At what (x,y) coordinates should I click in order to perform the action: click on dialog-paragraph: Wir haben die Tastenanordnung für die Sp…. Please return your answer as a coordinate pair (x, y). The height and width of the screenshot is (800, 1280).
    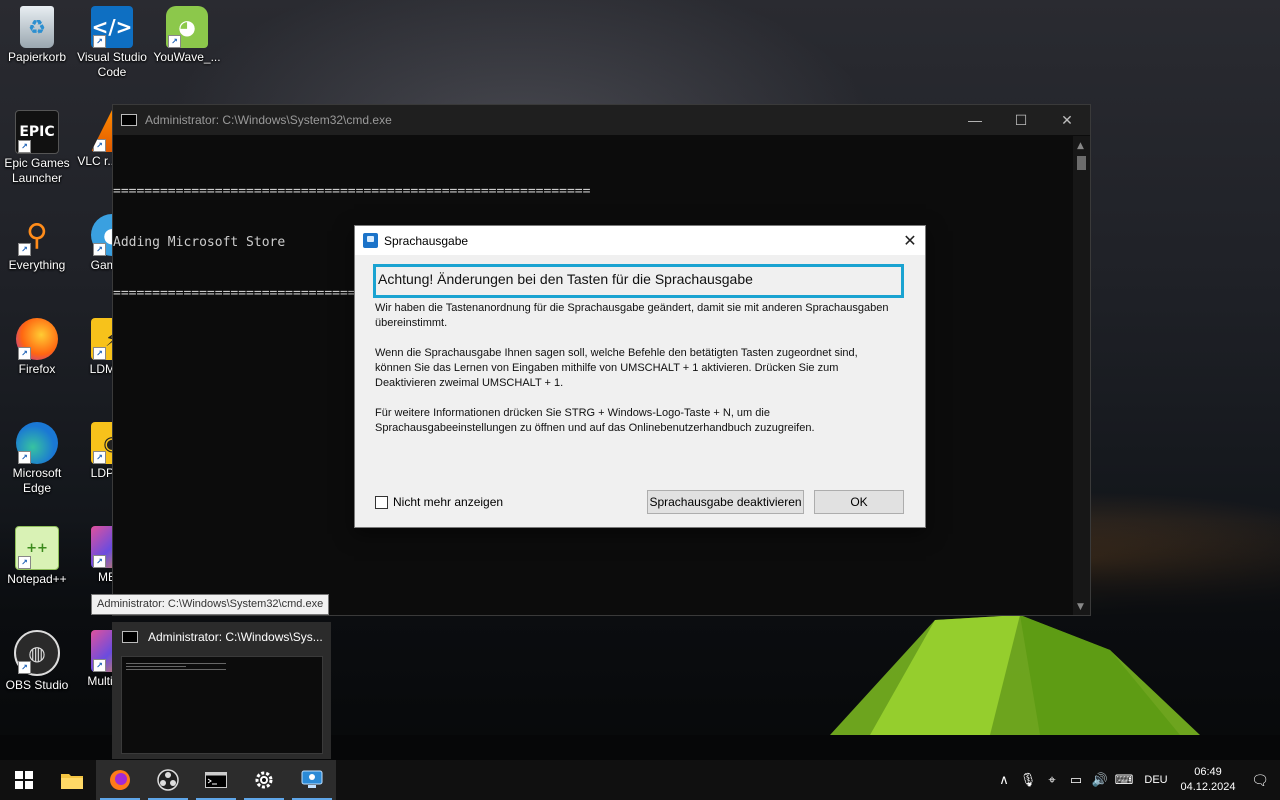
    Looking at the image, I should click on (632, 315).